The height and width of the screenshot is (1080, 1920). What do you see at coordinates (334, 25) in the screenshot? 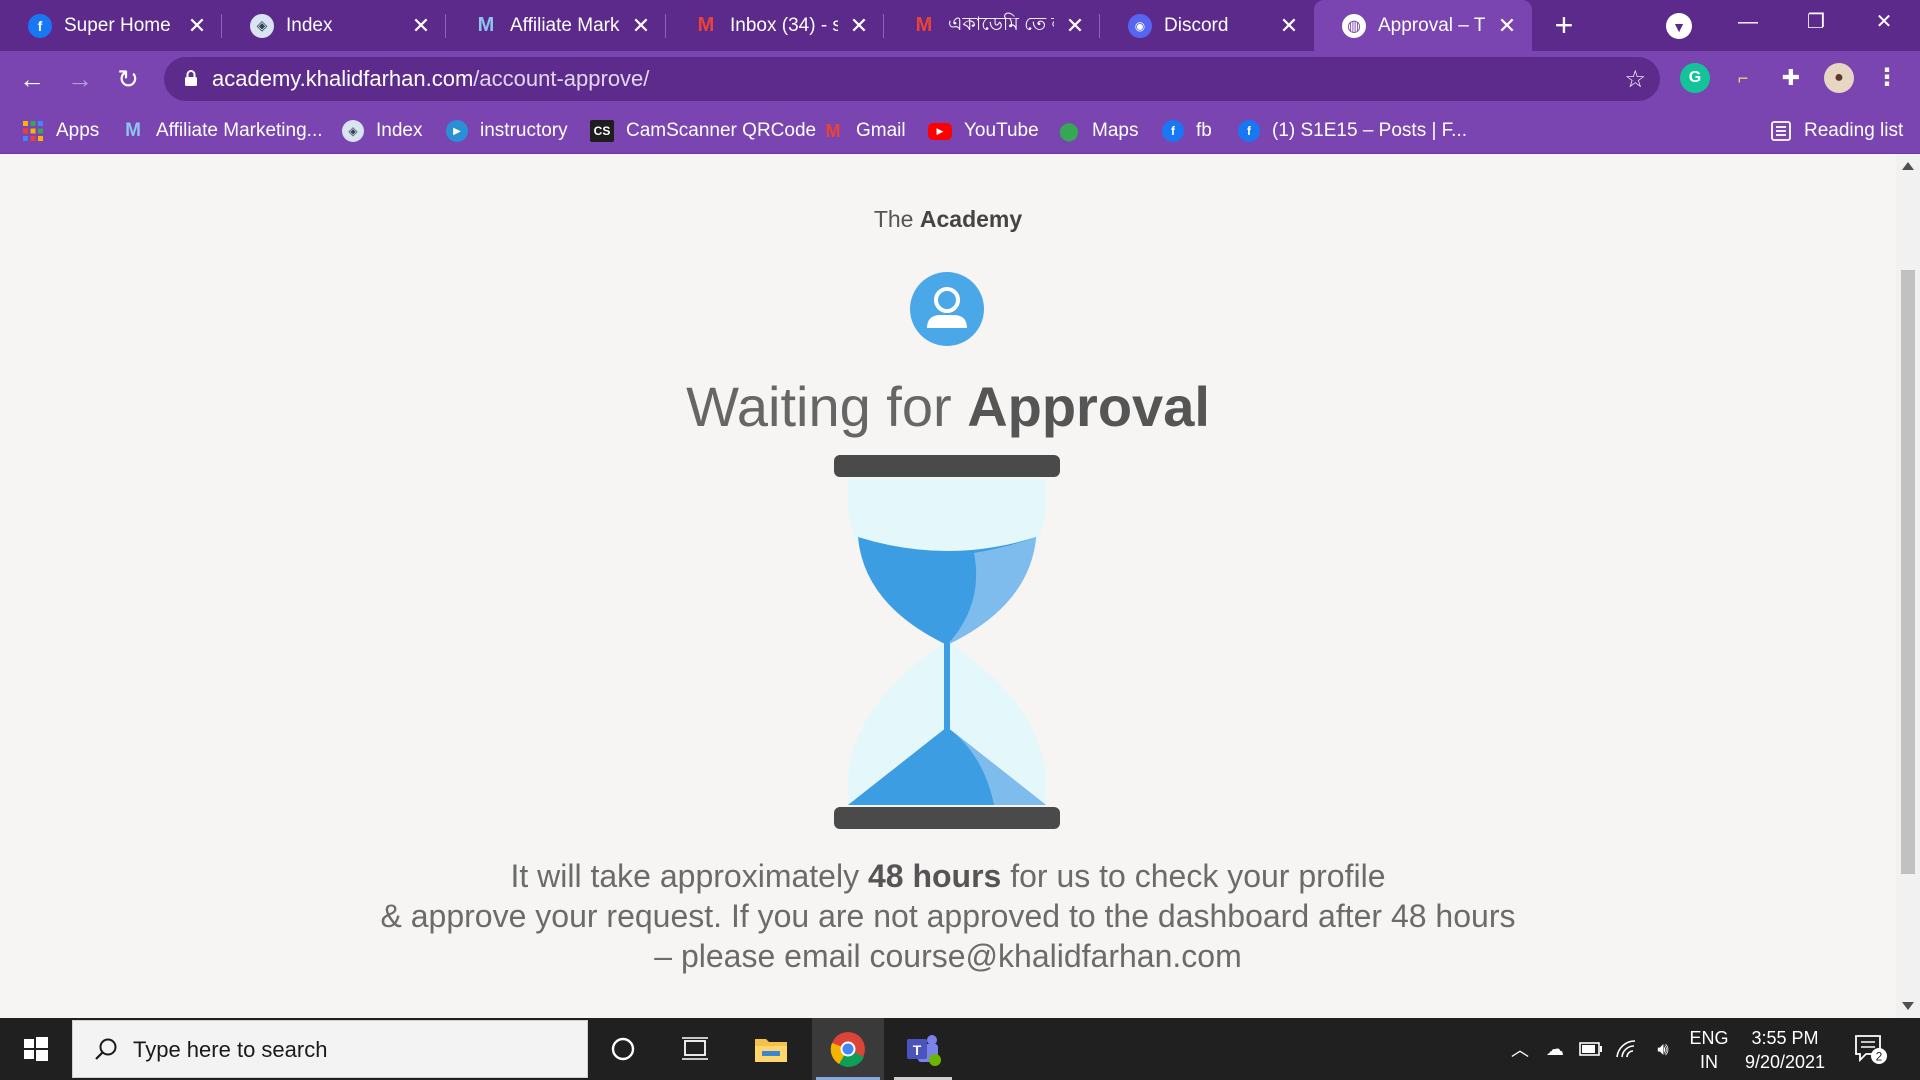
I see `tab-index: ◈ Index ✕` at bounding box center [334, 25].